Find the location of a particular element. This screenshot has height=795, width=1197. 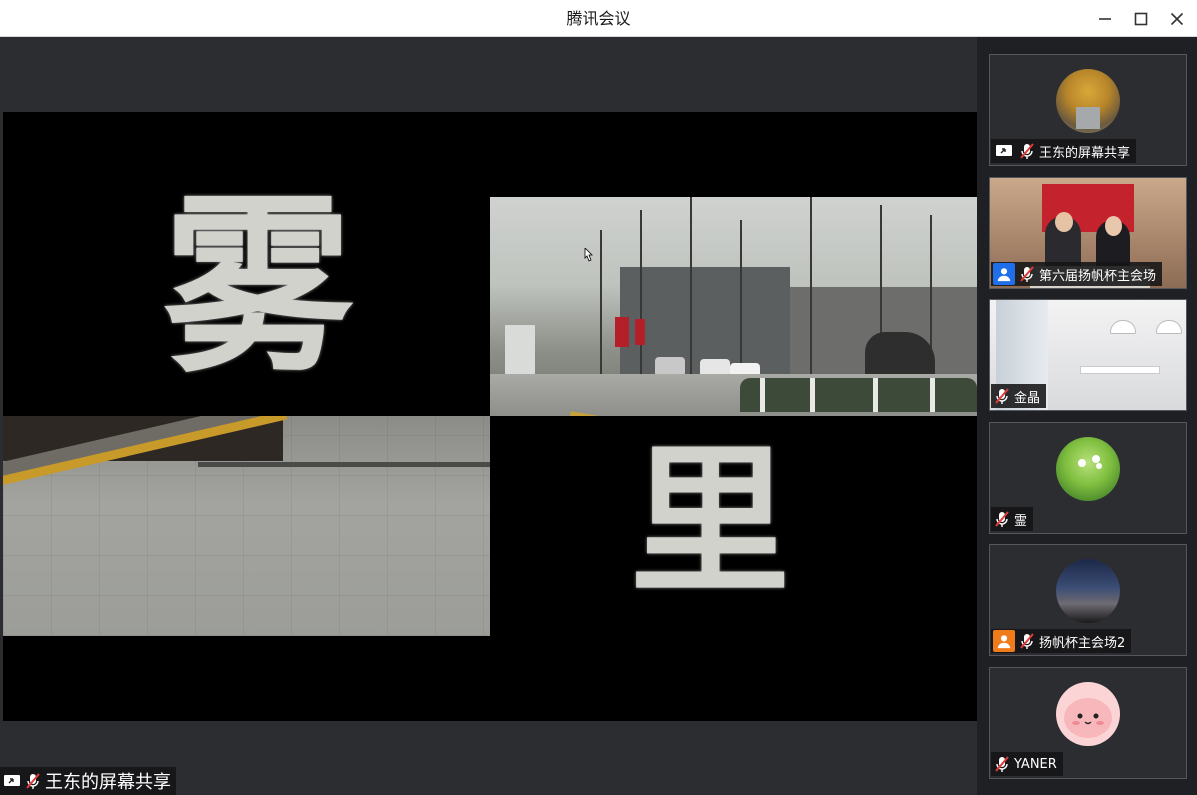

minimize-icon is located at coordinates (1105, 18).